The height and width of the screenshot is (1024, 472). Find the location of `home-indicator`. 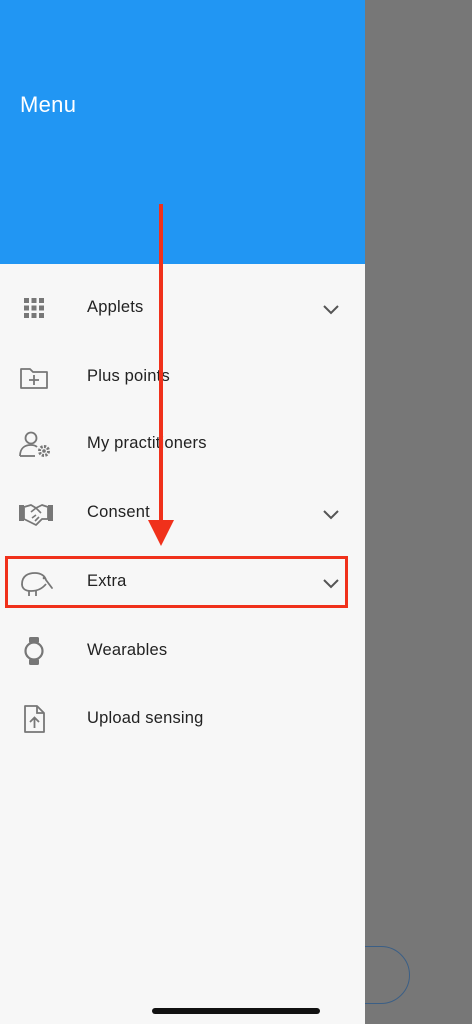

home-indicator is located at coordinates (236, 1011).